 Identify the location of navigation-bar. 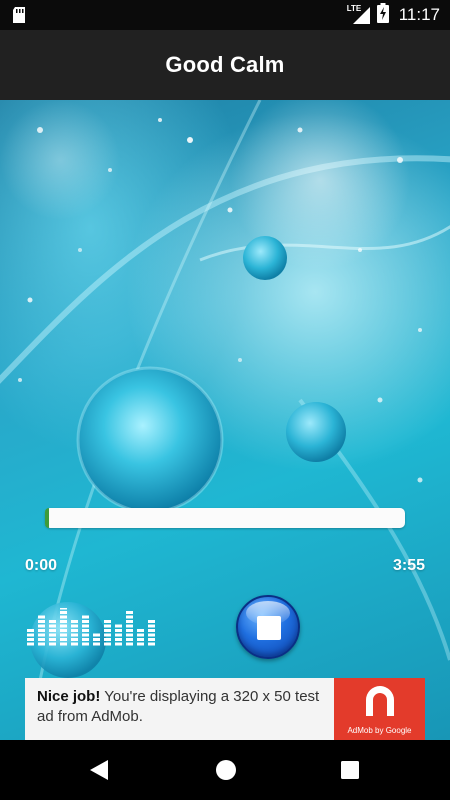
(225, 770).